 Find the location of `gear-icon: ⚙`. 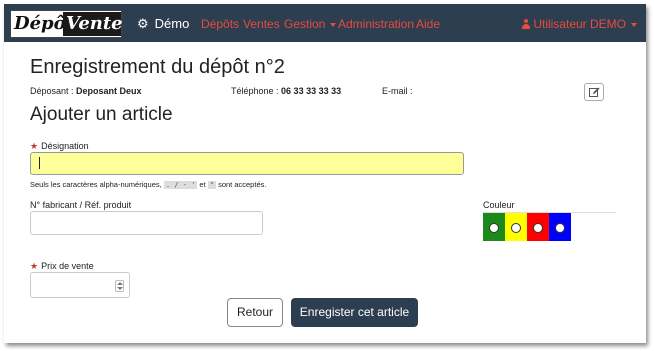

gear-icon: ⚙ is located at coordinates (143, 23).